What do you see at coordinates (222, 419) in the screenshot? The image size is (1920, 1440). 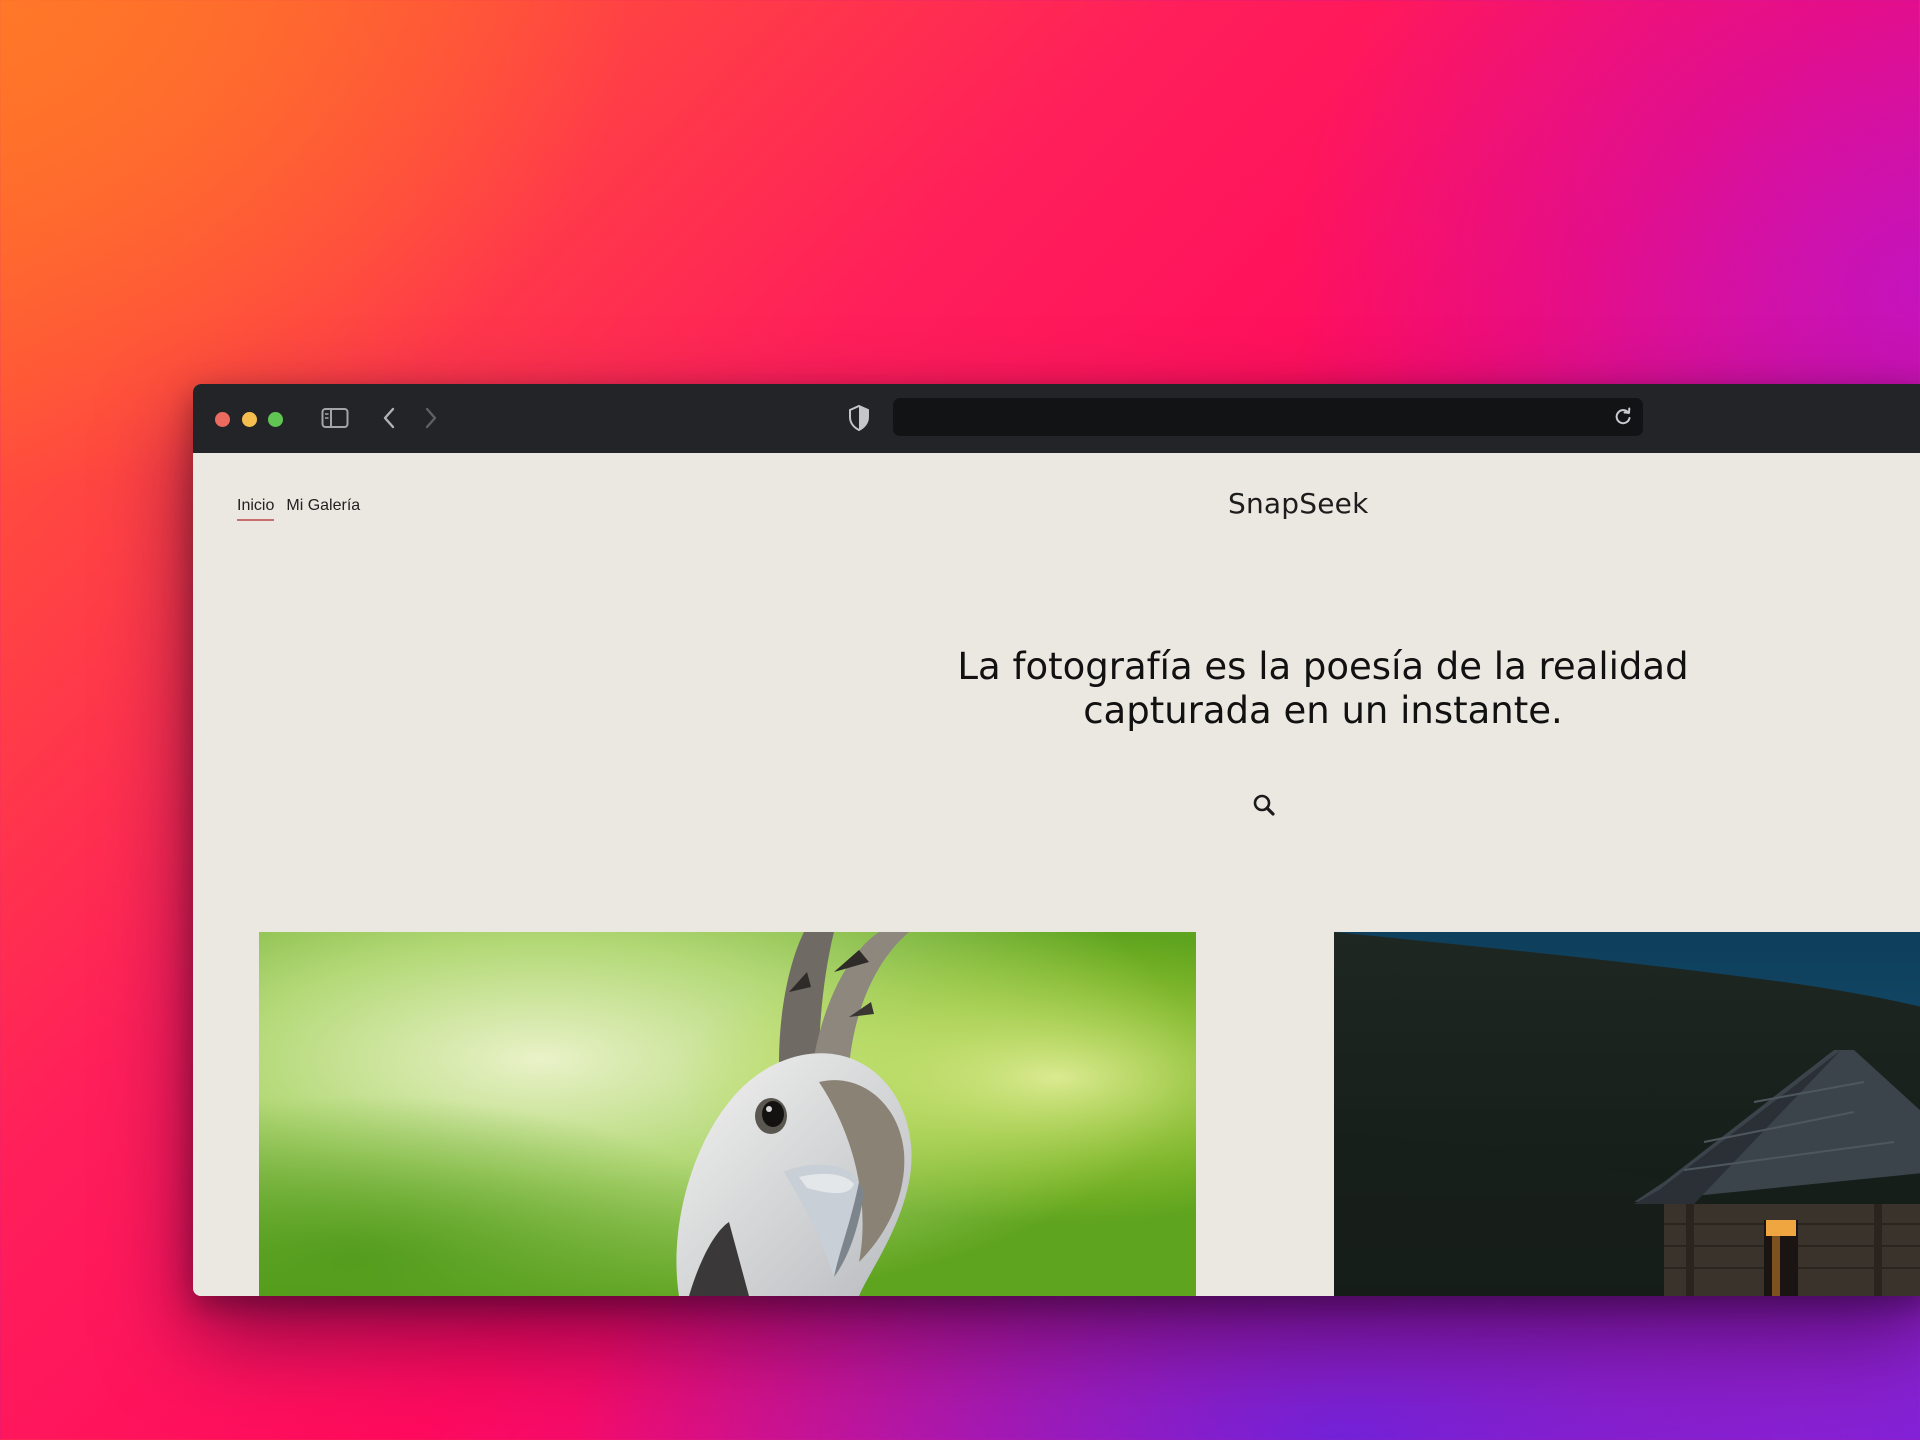 I see `close-window-button` at bounding box center [222, 419].